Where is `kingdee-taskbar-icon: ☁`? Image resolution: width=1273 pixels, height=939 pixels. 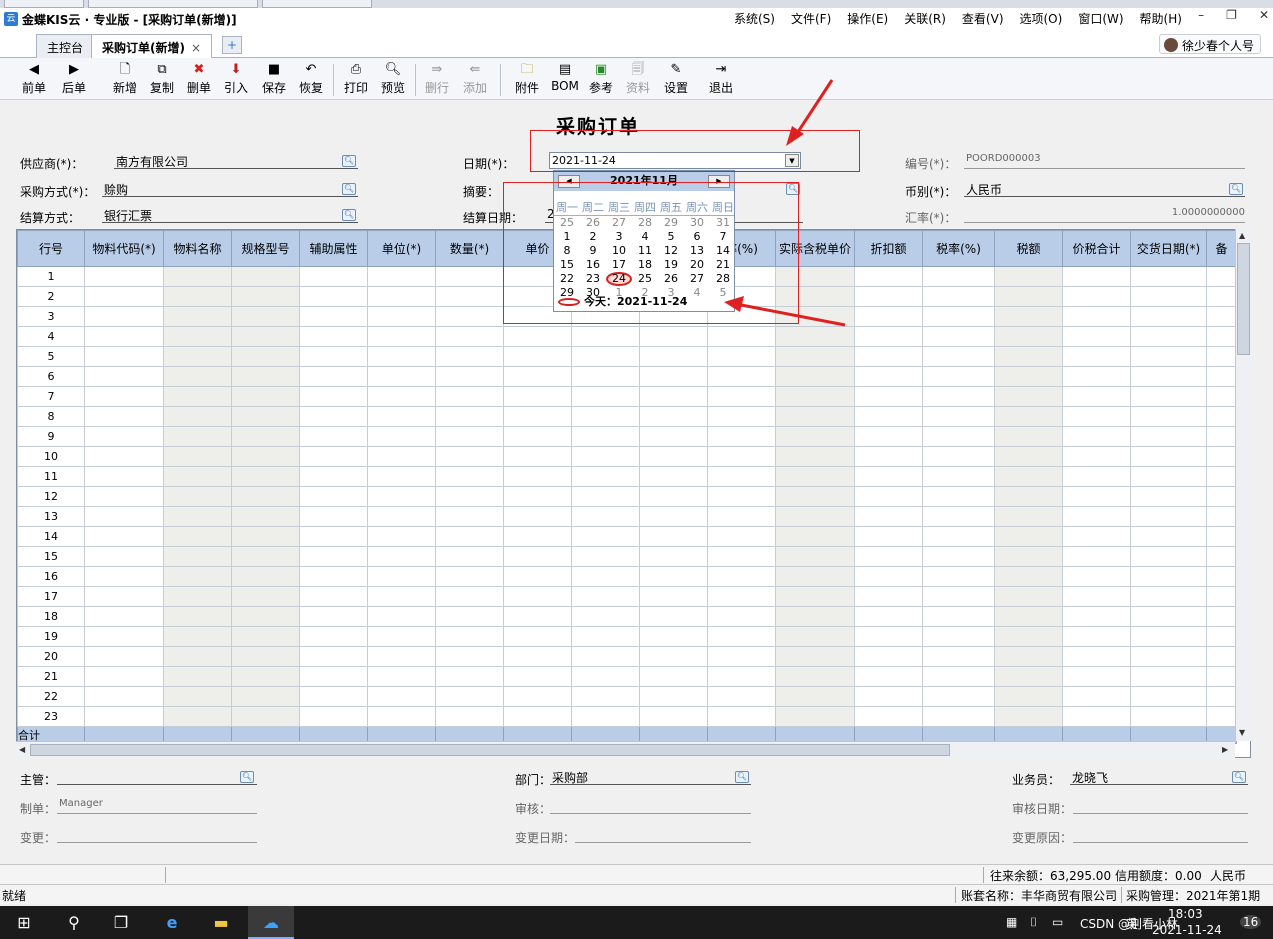
kingdee-taskbar-icon: ☁ is located at coordinates (271, 923).